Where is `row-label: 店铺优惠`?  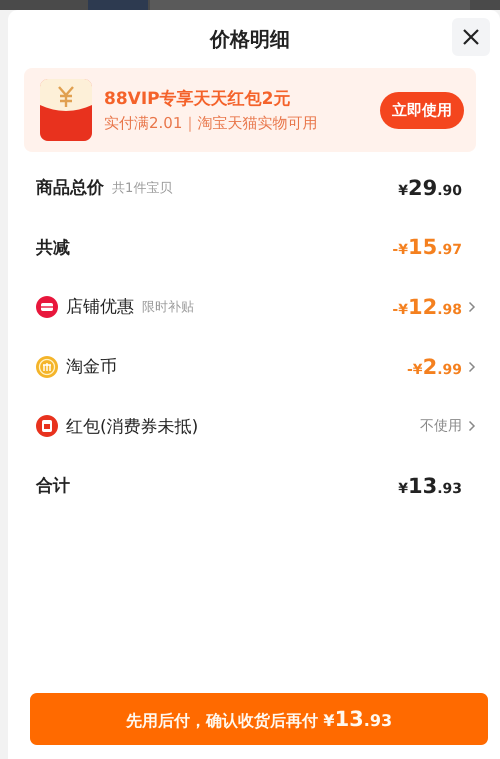 row-label: 店铺优惠 is located at coordinates (100, 307).